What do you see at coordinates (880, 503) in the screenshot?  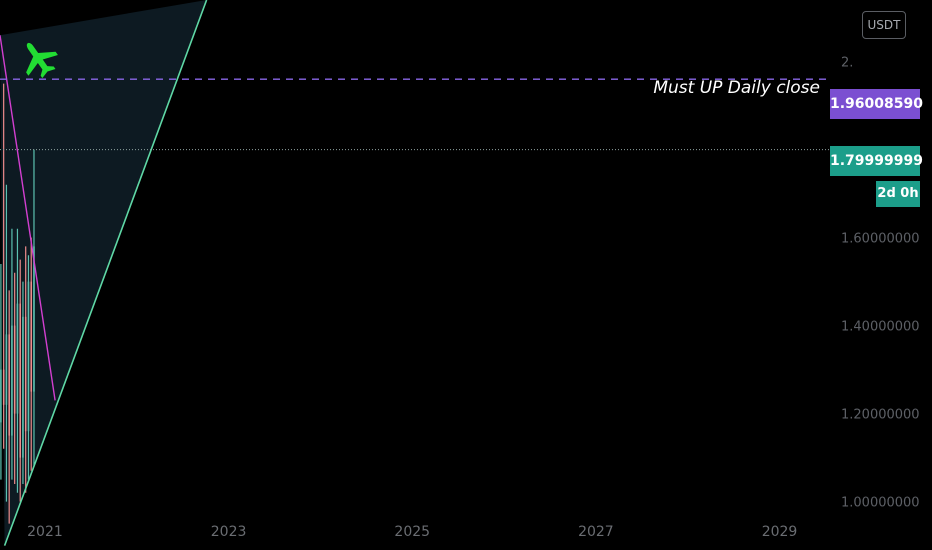 I see `y-tick-label: 1.00000000` at bounding box center [880, 503].